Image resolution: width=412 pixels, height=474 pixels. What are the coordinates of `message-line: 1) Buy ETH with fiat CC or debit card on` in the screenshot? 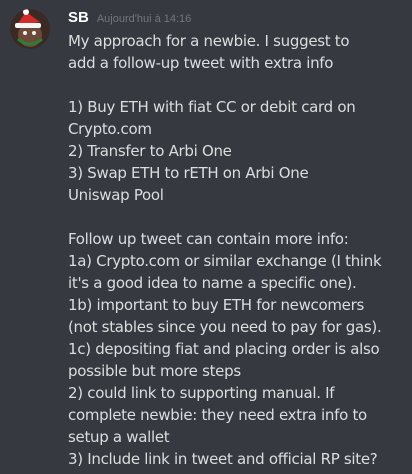 It's located at (212, 107).